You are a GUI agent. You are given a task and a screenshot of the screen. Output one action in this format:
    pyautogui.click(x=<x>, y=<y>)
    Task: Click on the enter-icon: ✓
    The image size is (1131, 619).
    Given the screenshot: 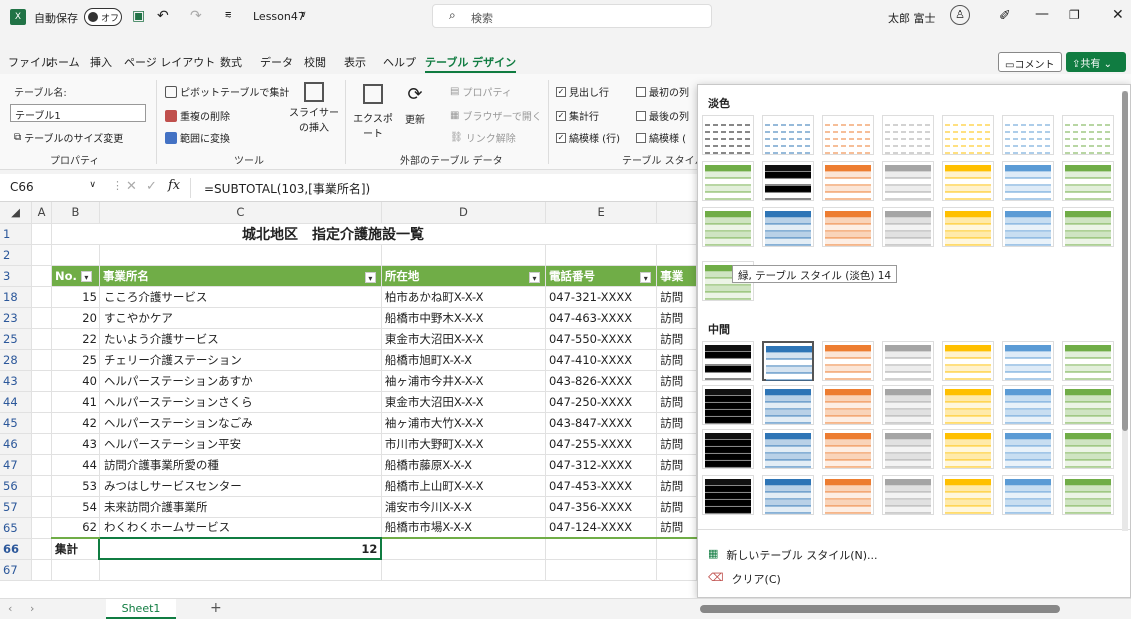 What is the action you would take?
    pyautogui.click(x=151, y=186)
    